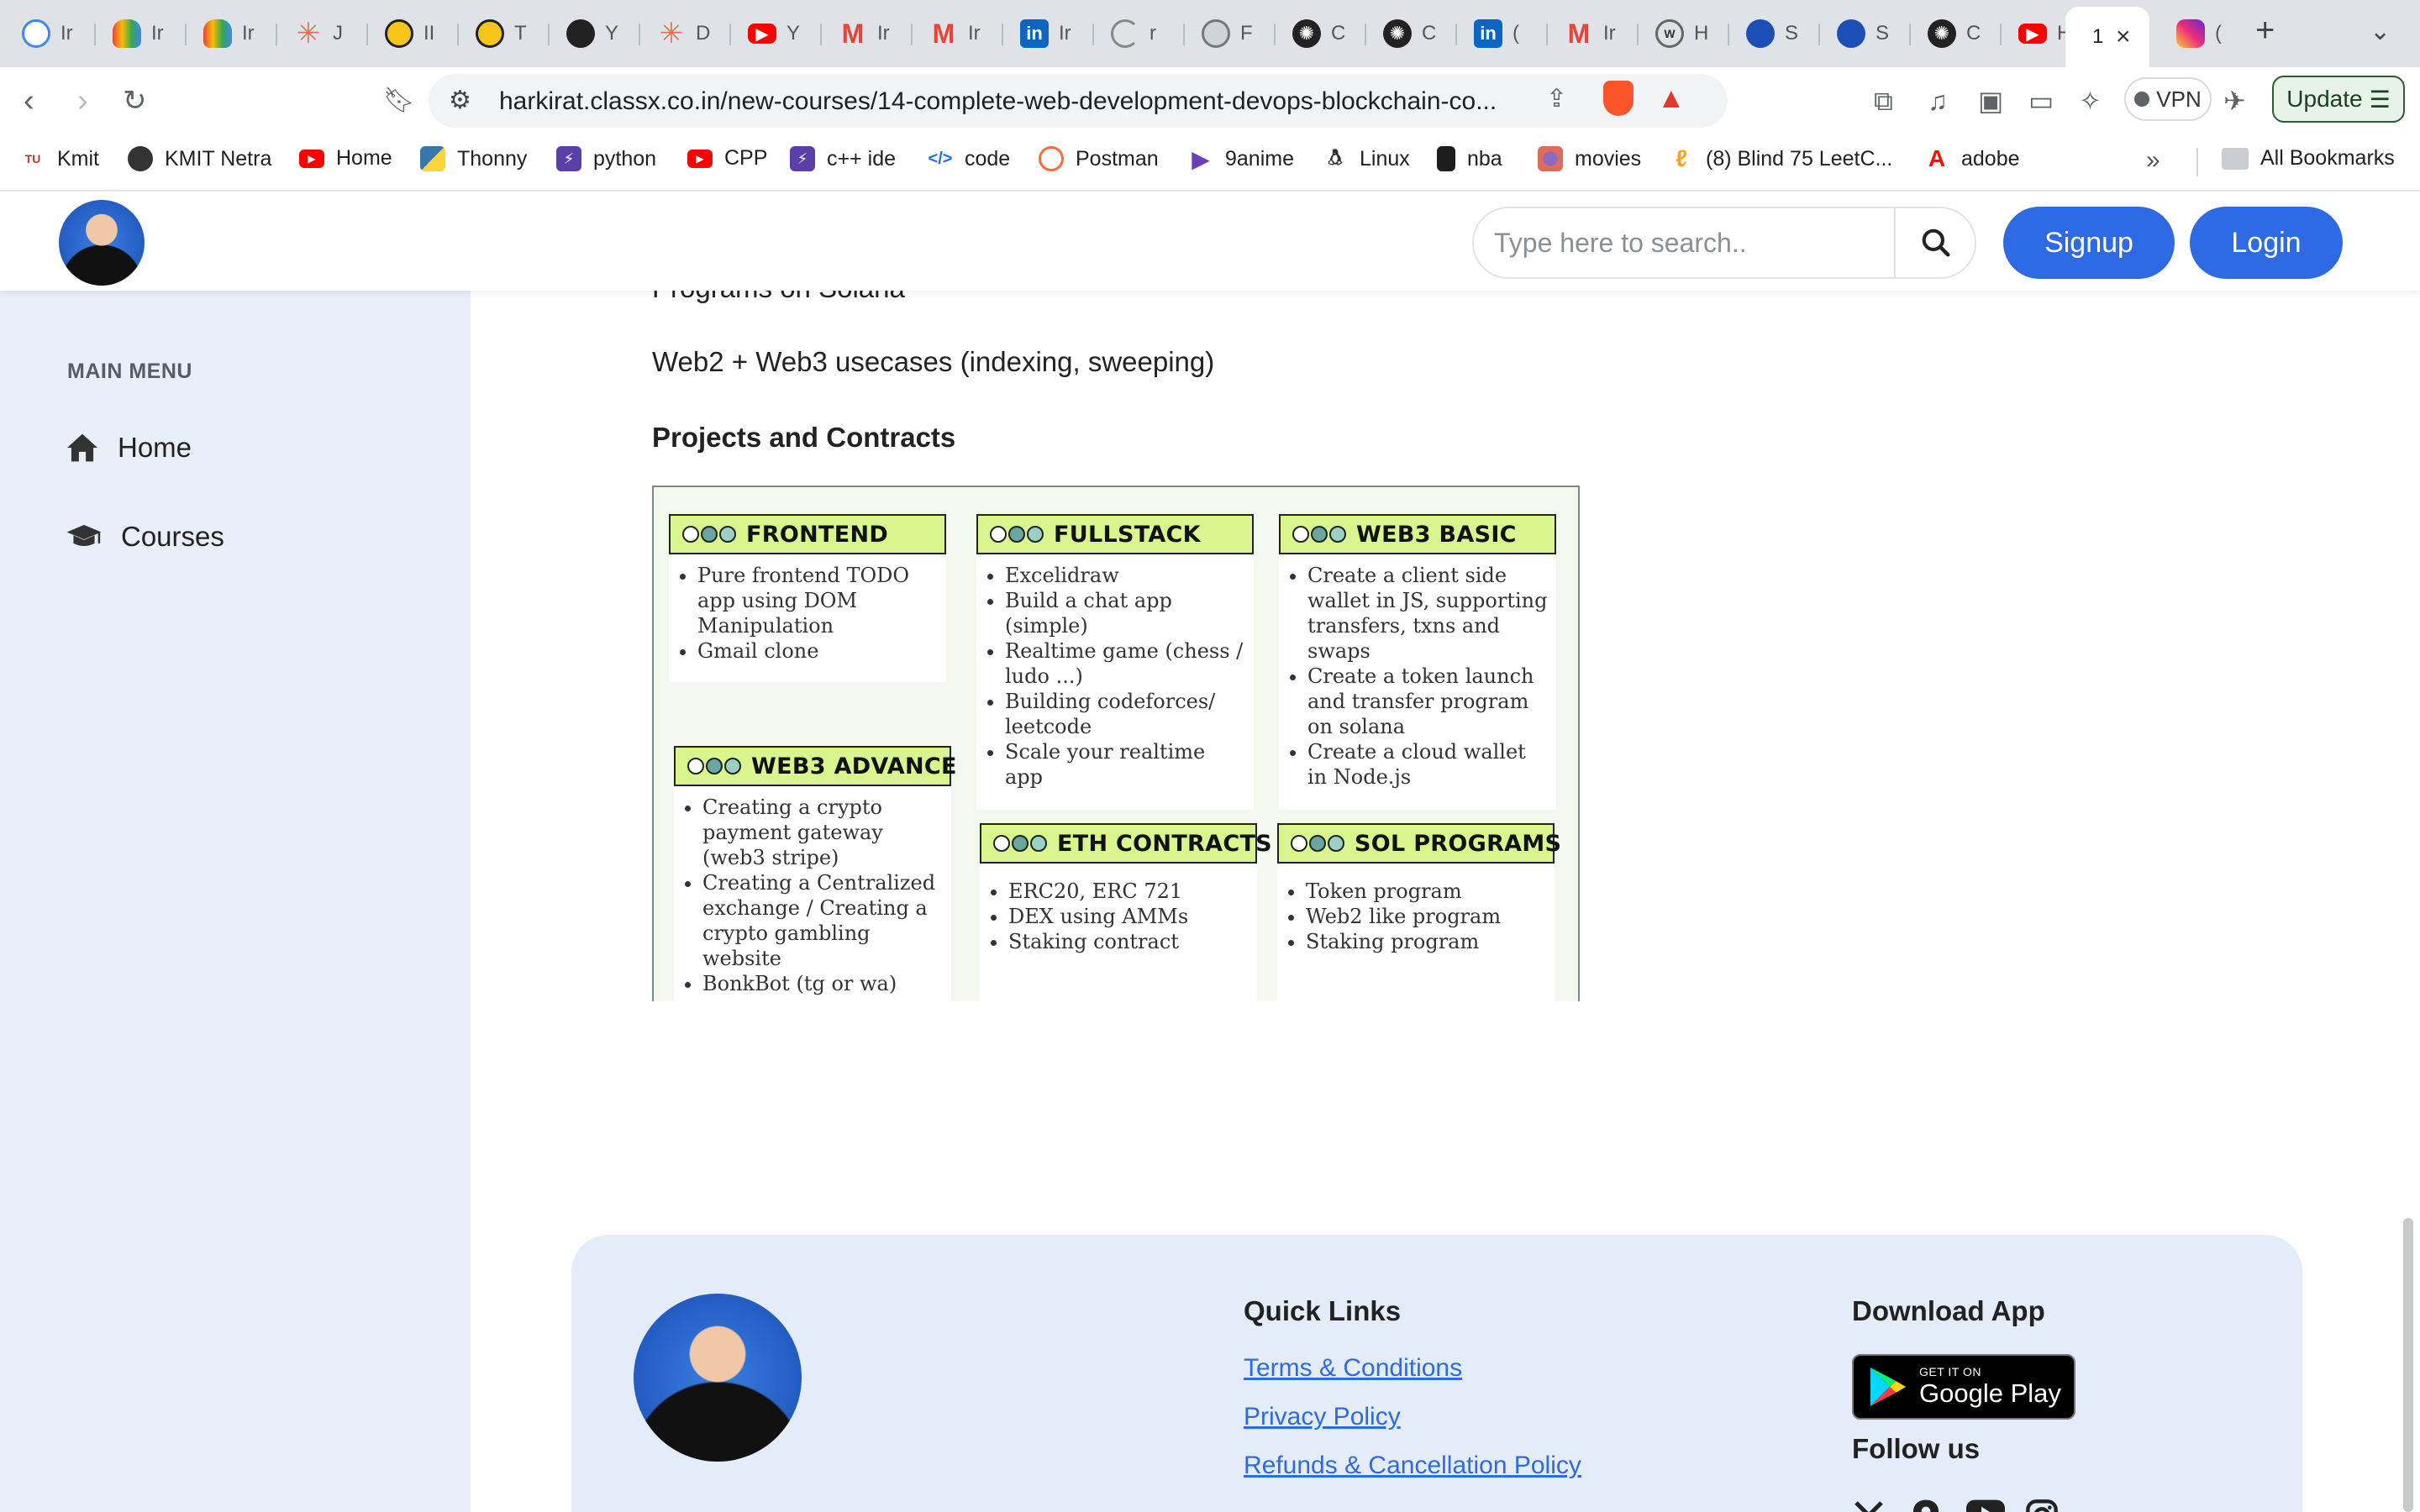 The width and height of the screenshot is (2420, 1512). Describe the element at coordinates (606, 158) in the screenshot. I see `bookmark-item: ⚡ python` at that location.